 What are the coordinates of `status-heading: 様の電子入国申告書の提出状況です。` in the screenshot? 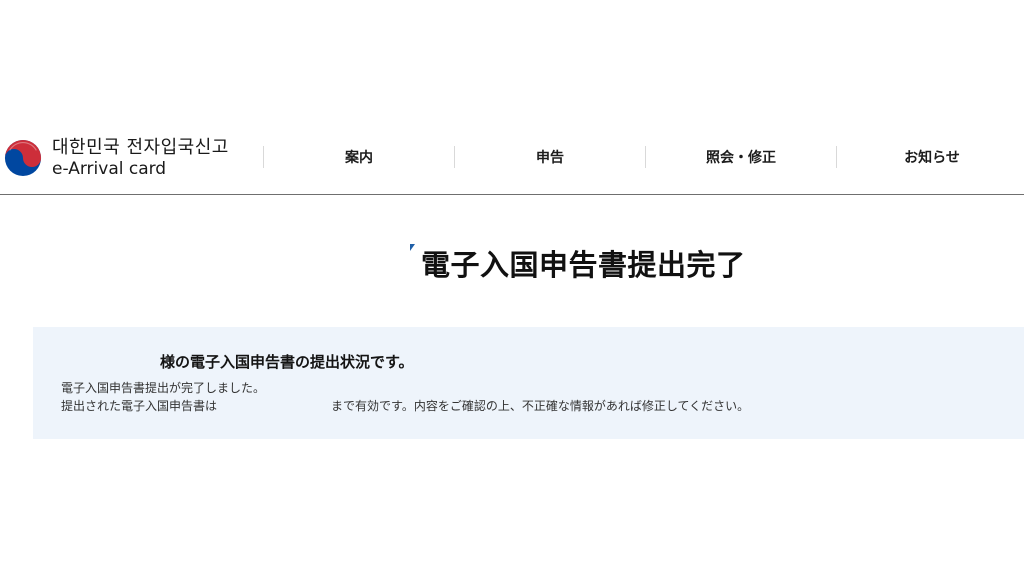 It's located at (287, 362).